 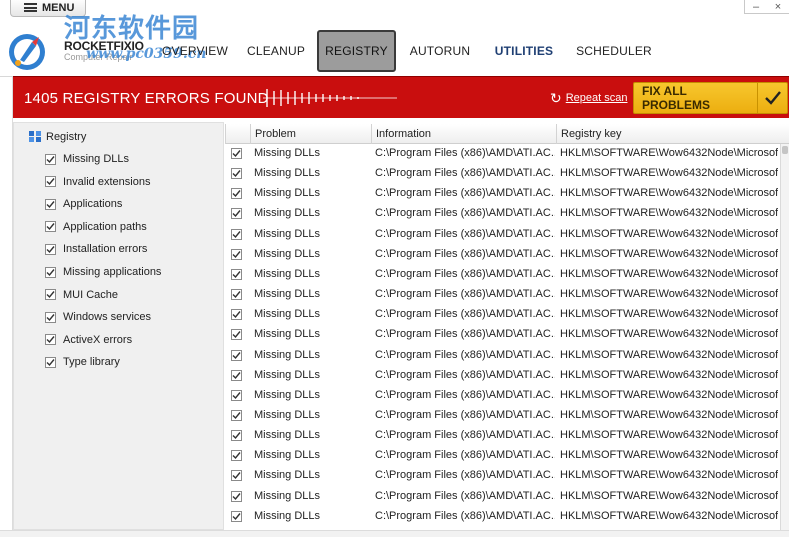 I want to click on header-problem: Problem, so click(x=310, y=134).